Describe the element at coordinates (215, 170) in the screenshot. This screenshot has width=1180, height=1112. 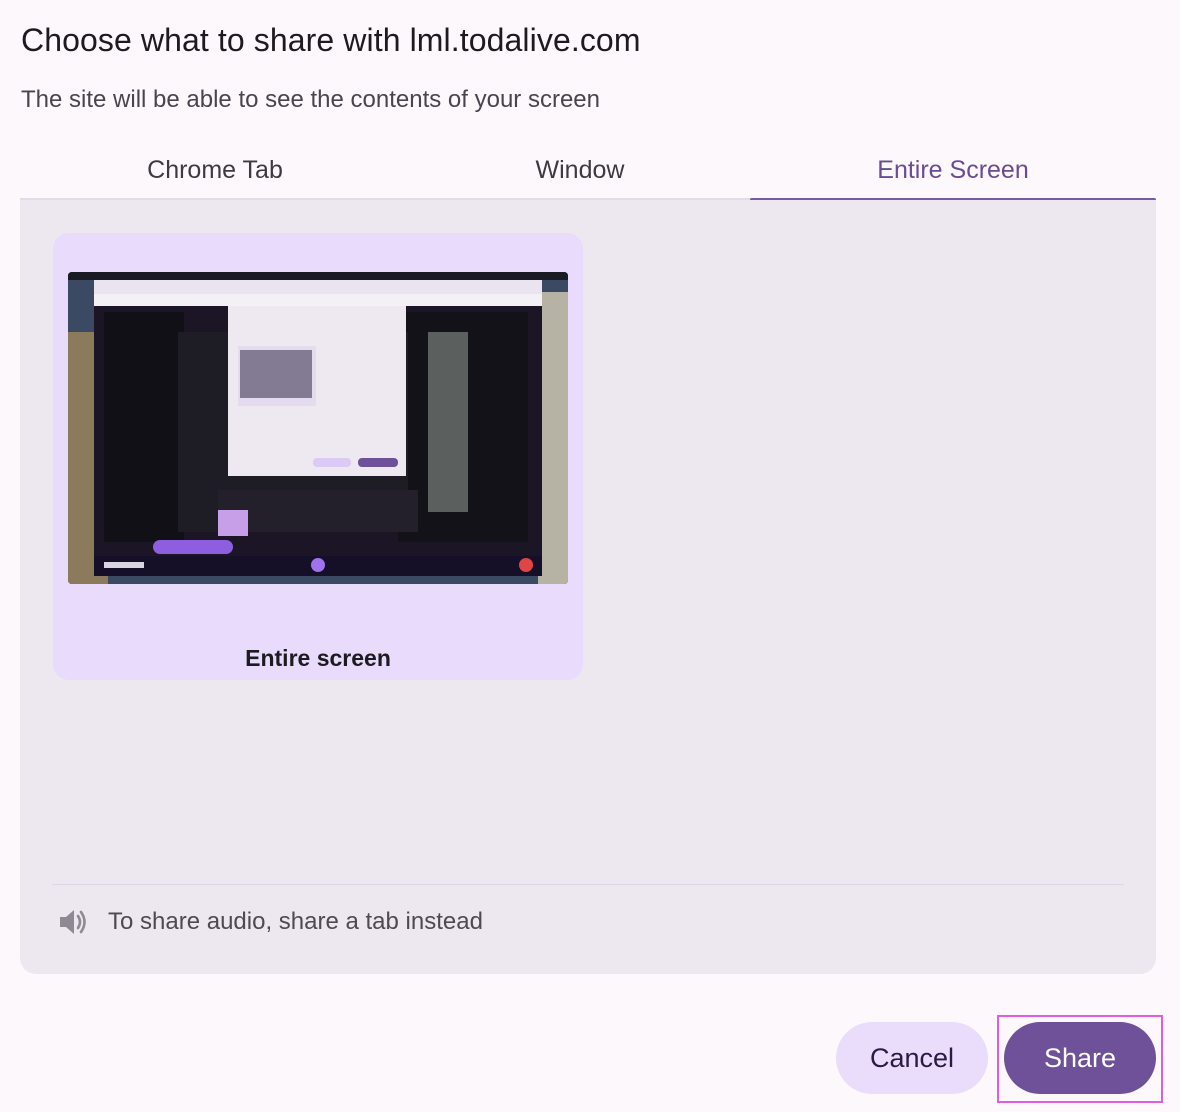
I see `tab-chrome-tab: Chrome Tab` at that location.